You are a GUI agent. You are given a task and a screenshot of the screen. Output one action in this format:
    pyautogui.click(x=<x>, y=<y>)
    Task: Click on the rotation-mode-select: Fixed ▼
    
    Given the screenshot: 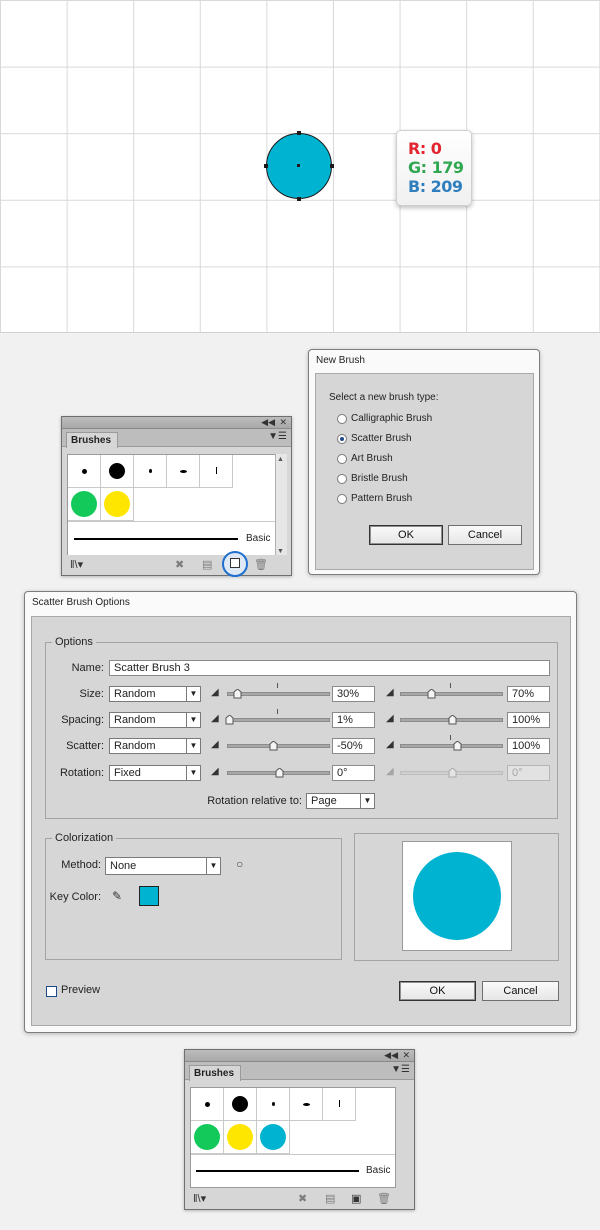 What is the action you would take?
    pyautogui.click(x=155, y=773)
    